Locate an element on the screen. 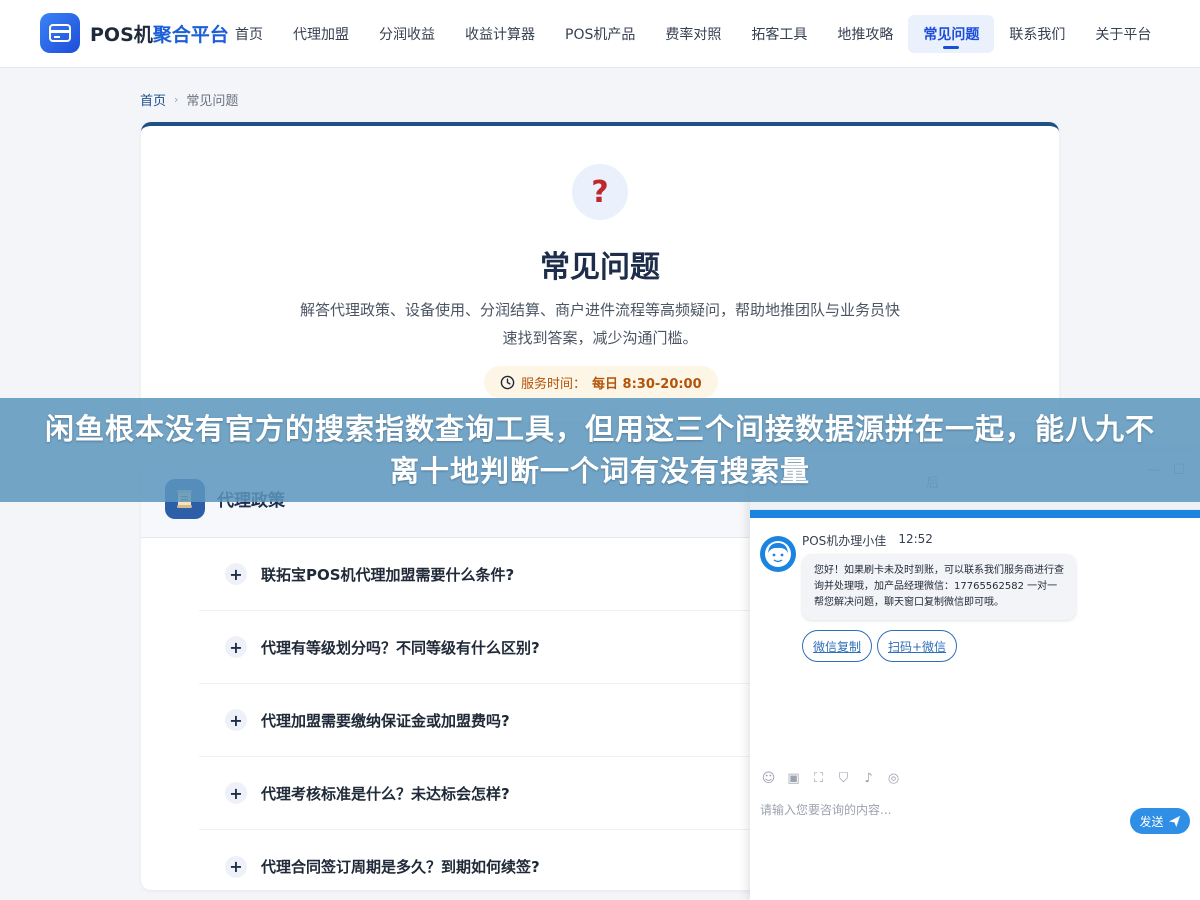  scan-wechat-button: 扫码+微信 is located at coordinates (917, 646).